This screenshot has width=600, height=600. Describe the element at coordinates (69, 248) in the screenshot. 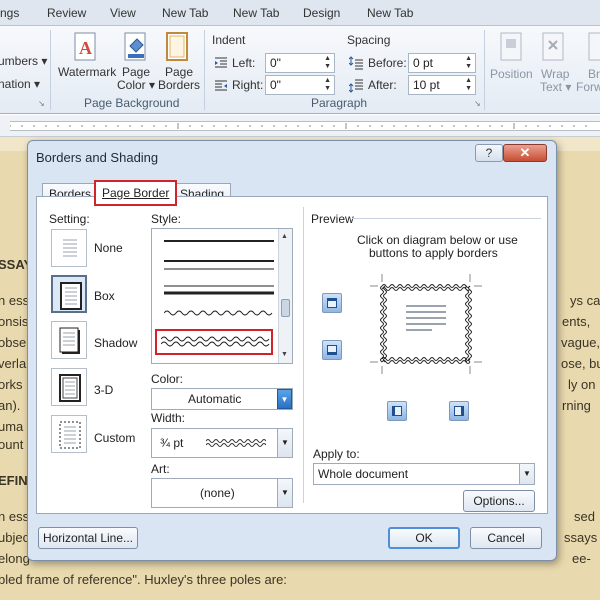

I see `setting-none-tile` at that location.